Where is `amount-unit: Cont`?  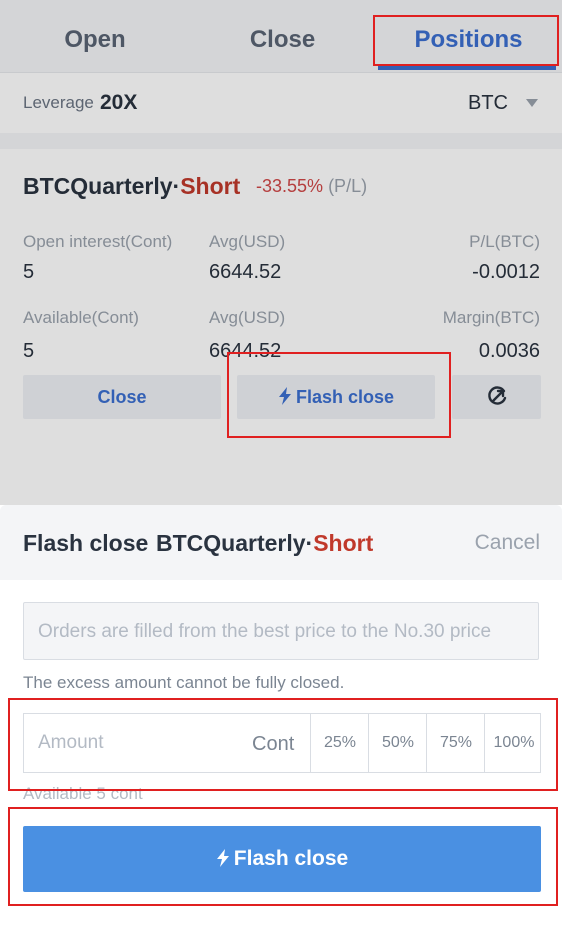
amount-unit: Cont is located at coordinates (273, 744).